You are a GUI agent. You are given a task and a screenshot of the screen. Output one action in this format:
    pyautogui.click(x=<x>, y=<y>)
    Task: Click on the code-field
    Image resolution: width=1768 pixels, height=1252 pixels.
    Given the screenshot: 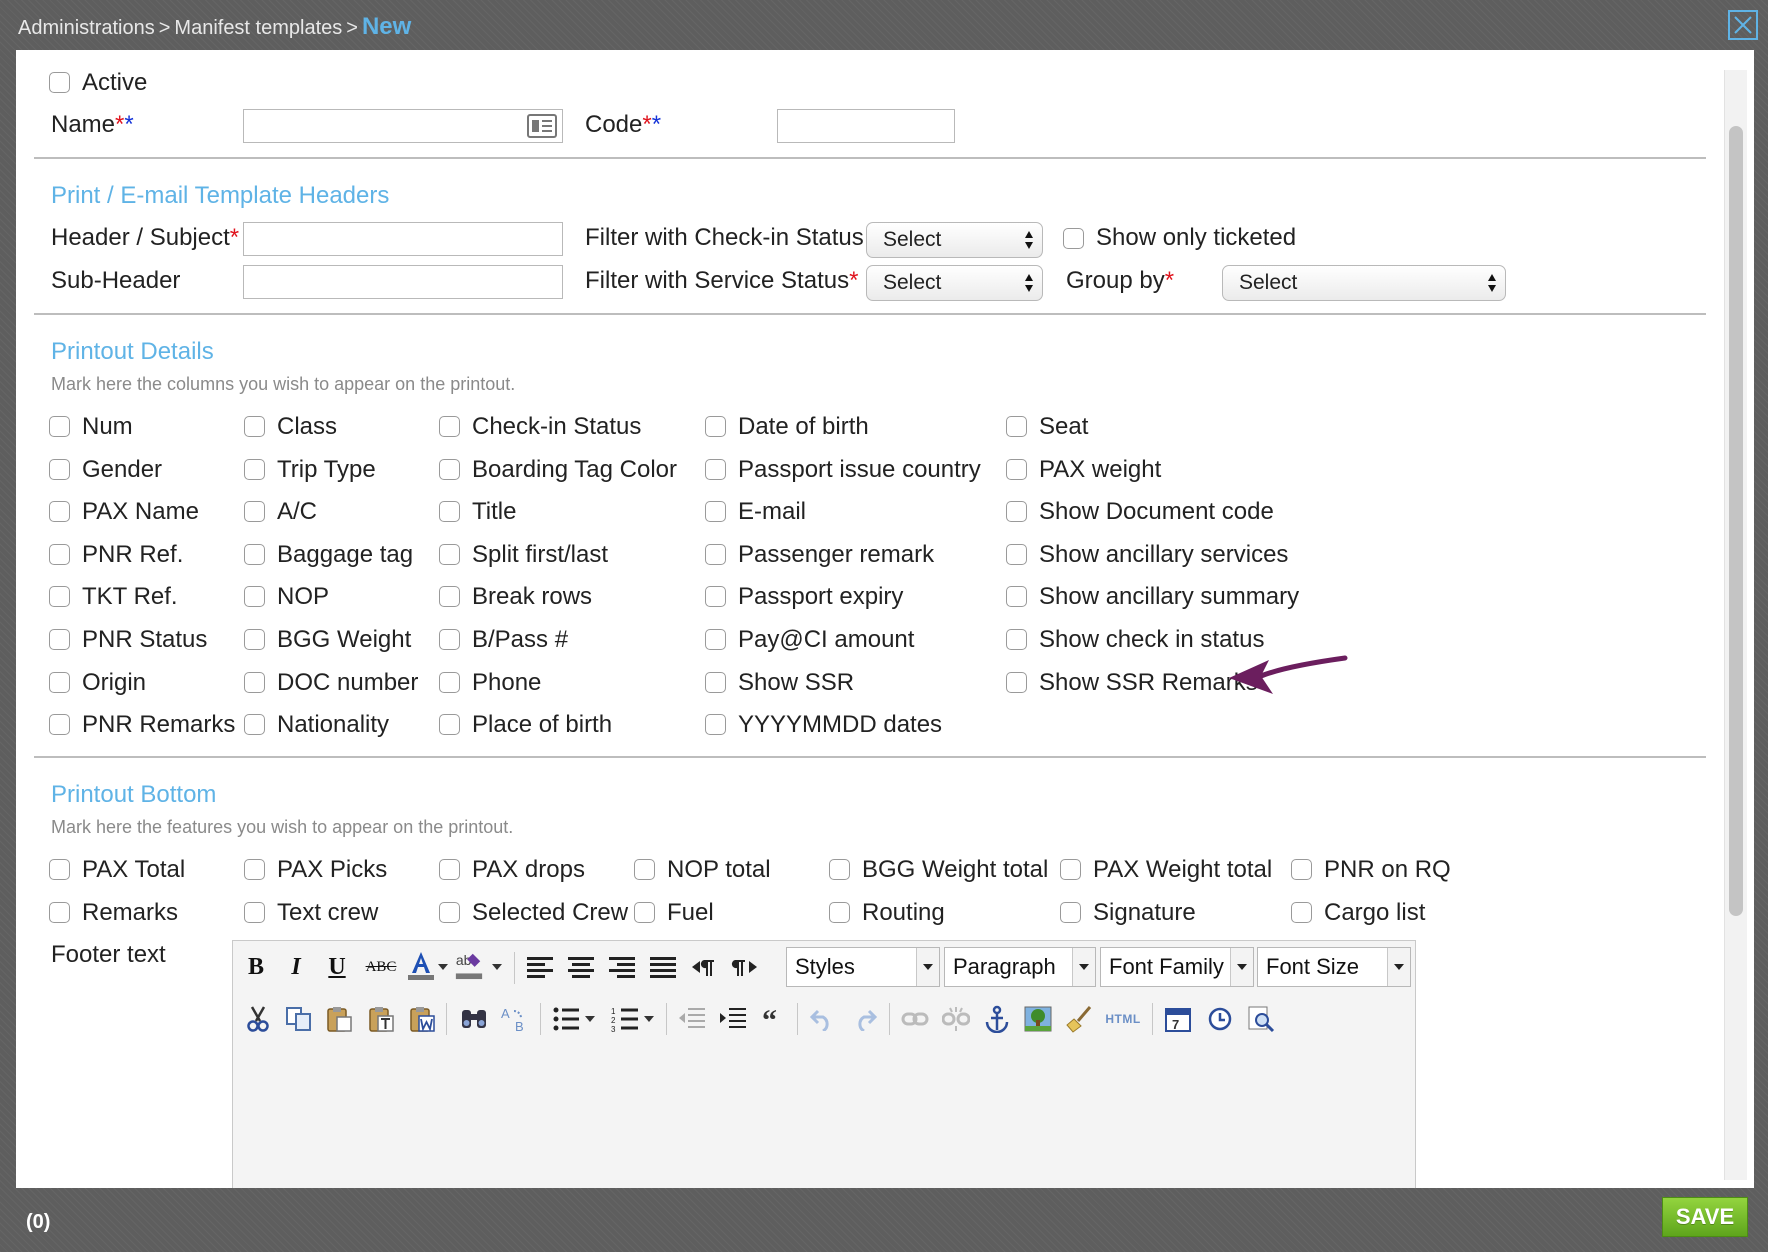 What is the action you would take?
    pyautogui.click(x=866, y=126)
    